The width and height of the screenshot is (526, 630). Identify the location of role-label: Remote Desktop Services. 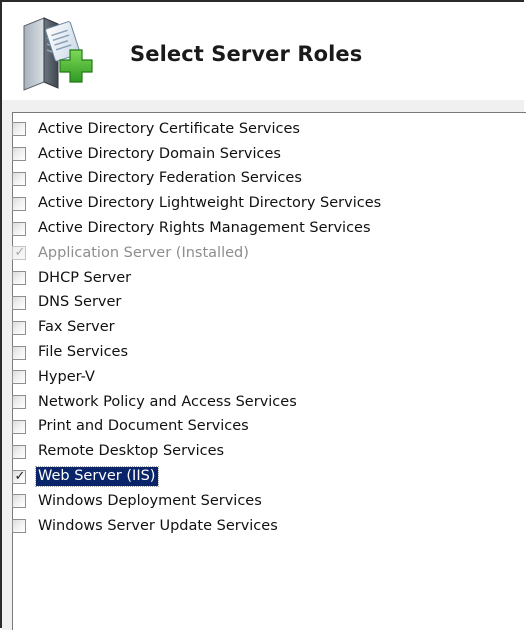
(131, 451).